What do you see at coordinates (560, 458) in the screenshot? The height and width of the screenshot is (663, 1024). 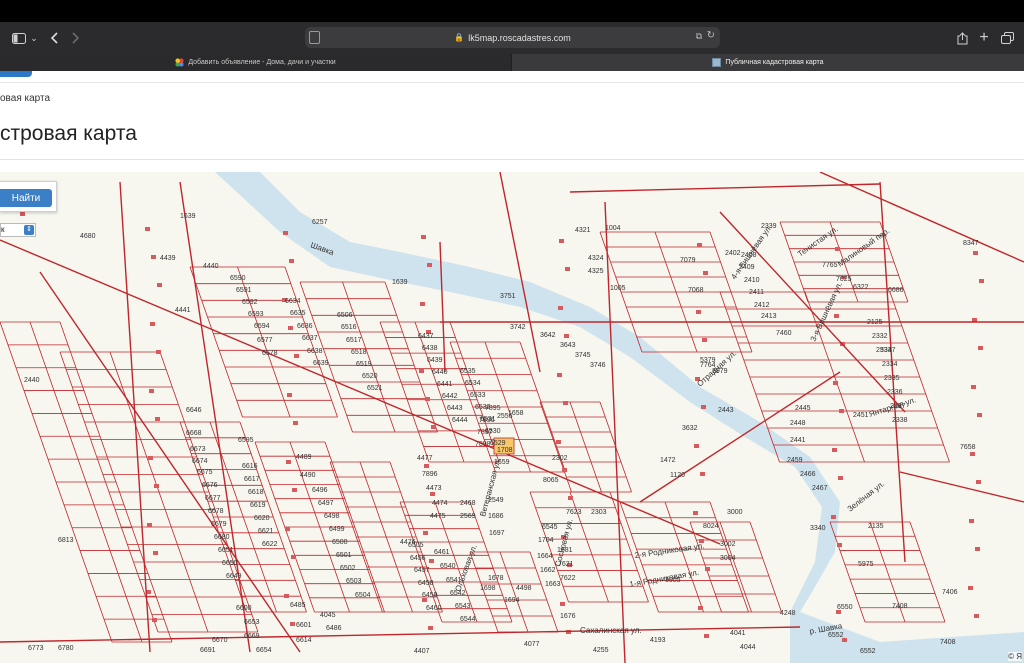 I see `parcel-number-label: 2302` at bounding box center [560, 458].